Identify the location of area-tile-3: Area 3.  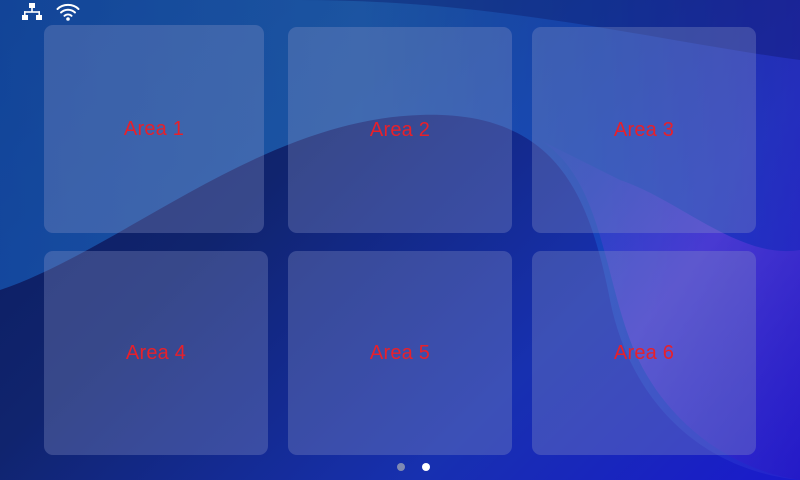
(644, 130).